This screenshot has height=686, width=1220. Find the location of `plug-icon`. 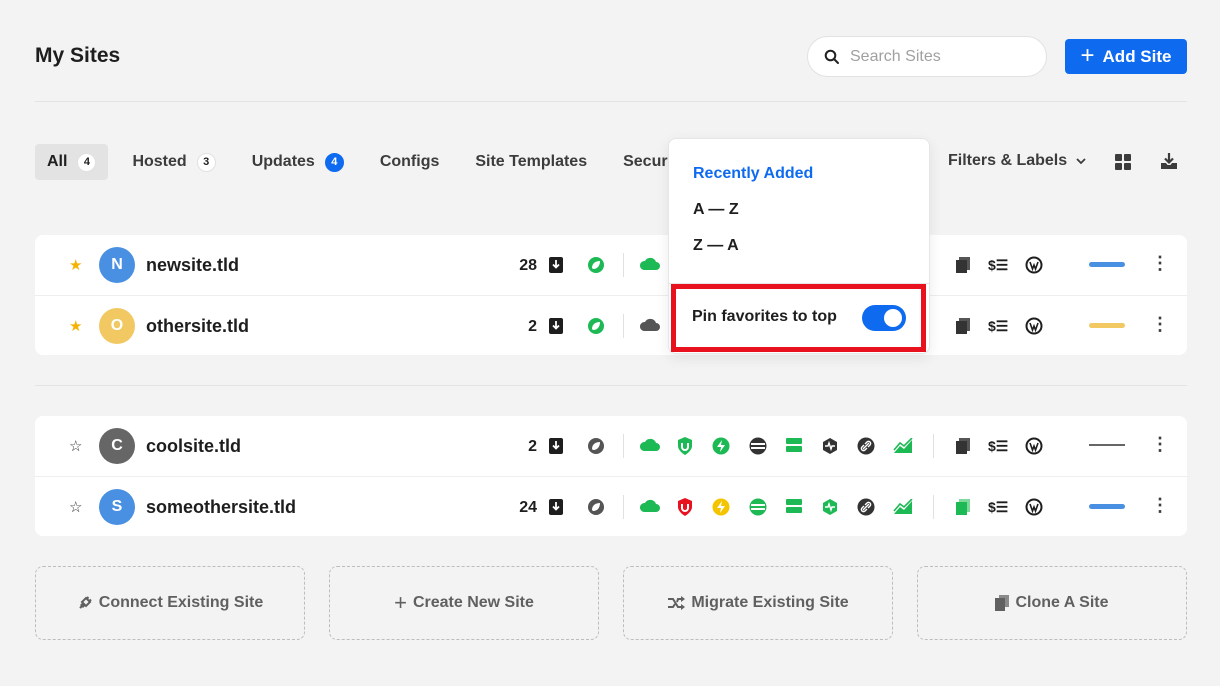

plug-icon is located at coordinates (85, 602).